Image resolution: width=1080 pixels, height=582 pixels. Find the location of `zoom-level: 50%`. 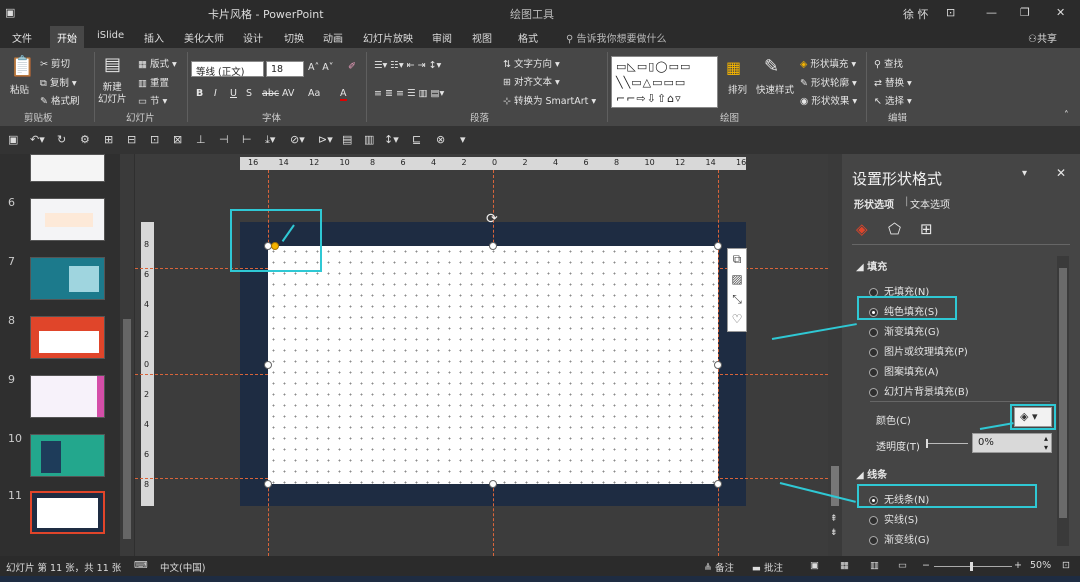

zoom-level: 50% is located at coordinates (1040, 565).